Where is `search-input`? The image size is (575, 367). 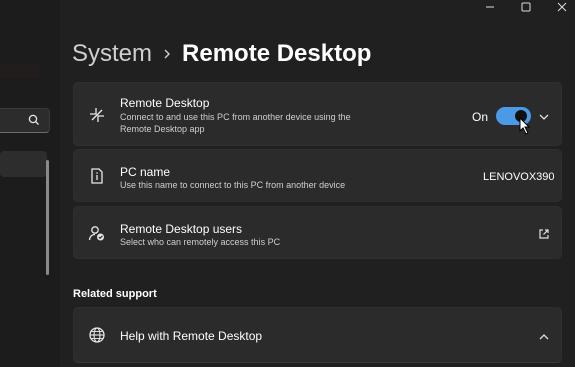
search-input is located at coordinates (25, 120).